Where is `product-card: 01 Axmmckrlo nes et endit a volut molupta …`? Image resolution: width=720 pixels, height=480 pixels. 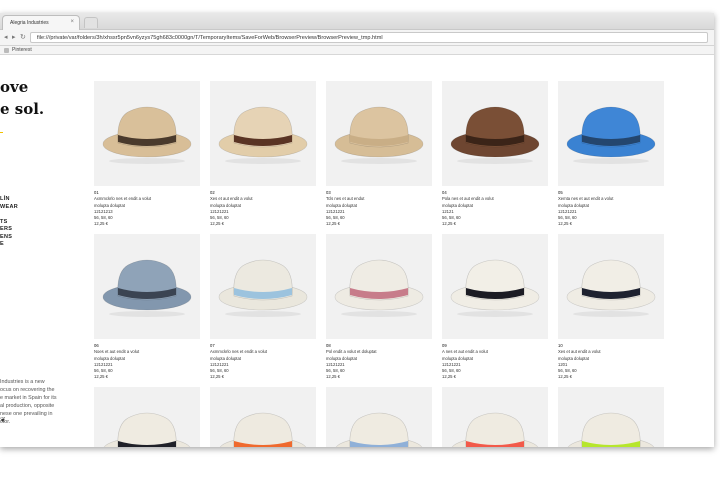 product-card: 01 Axmmckrlo nes et endit a volut molupta … is located at coordinates (147, 154).